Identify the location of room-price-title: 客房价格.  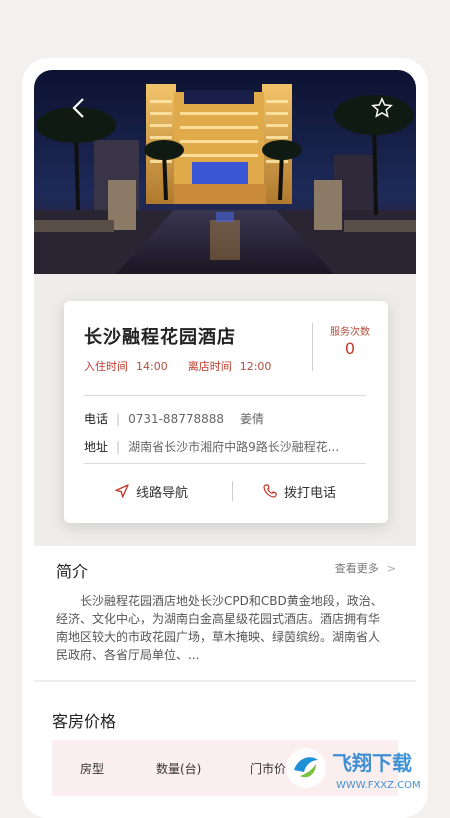
(84, 721).